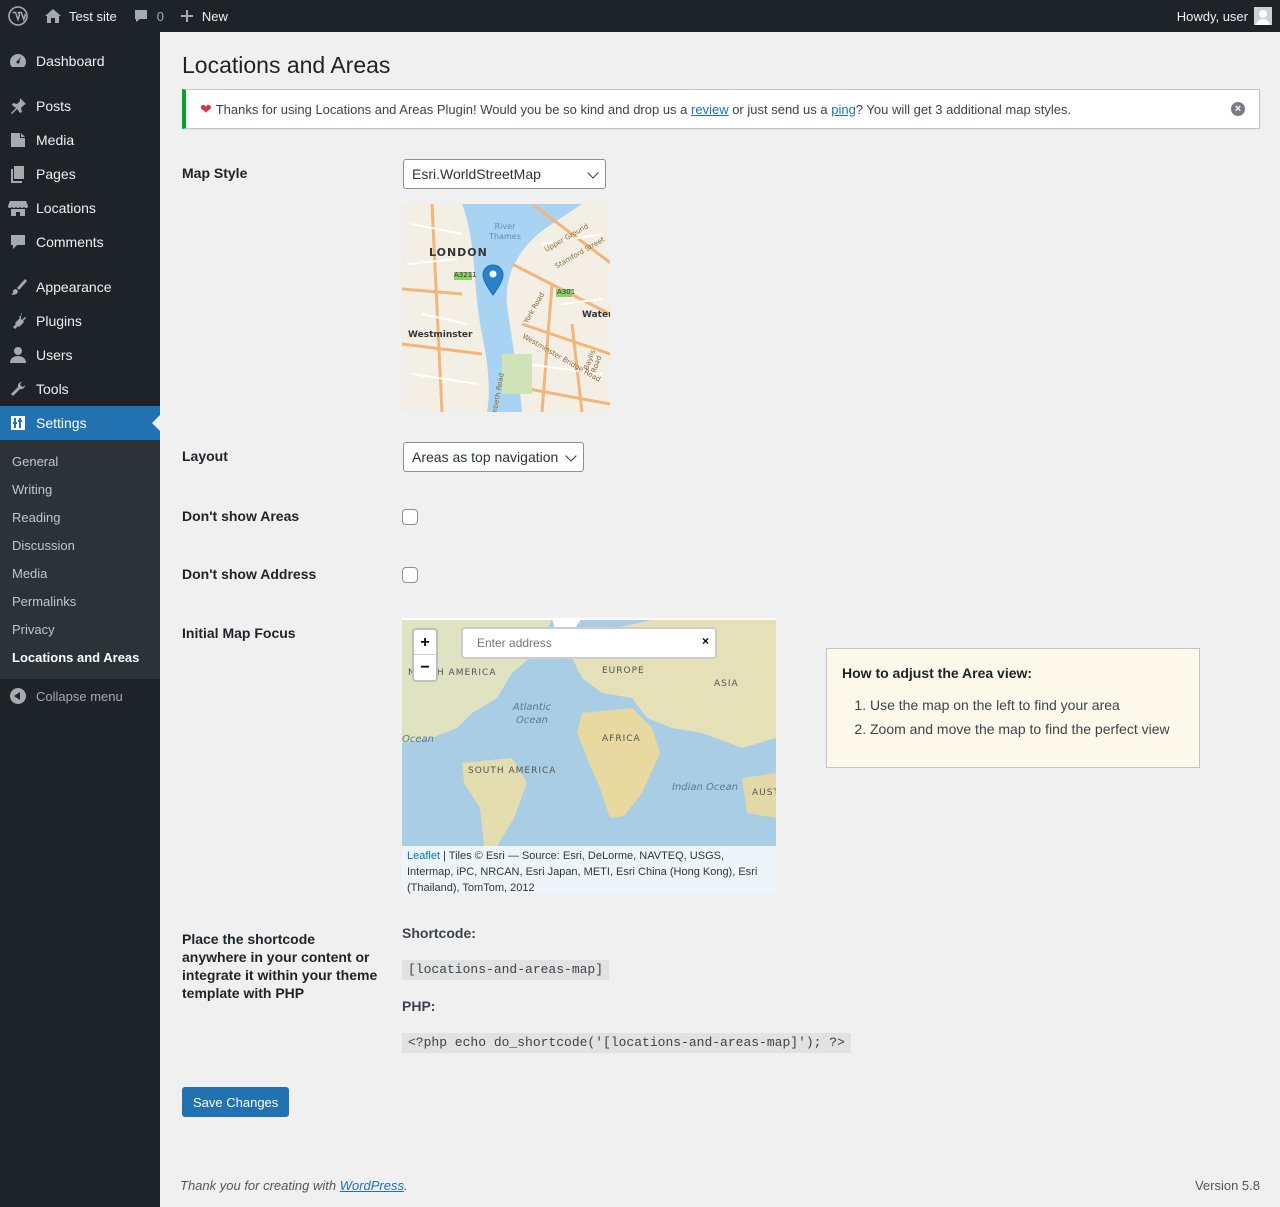 The width and height of the screenshot is (1280, 1207). I want to click on address-search-input: Enter address ×, so click(589, 643).